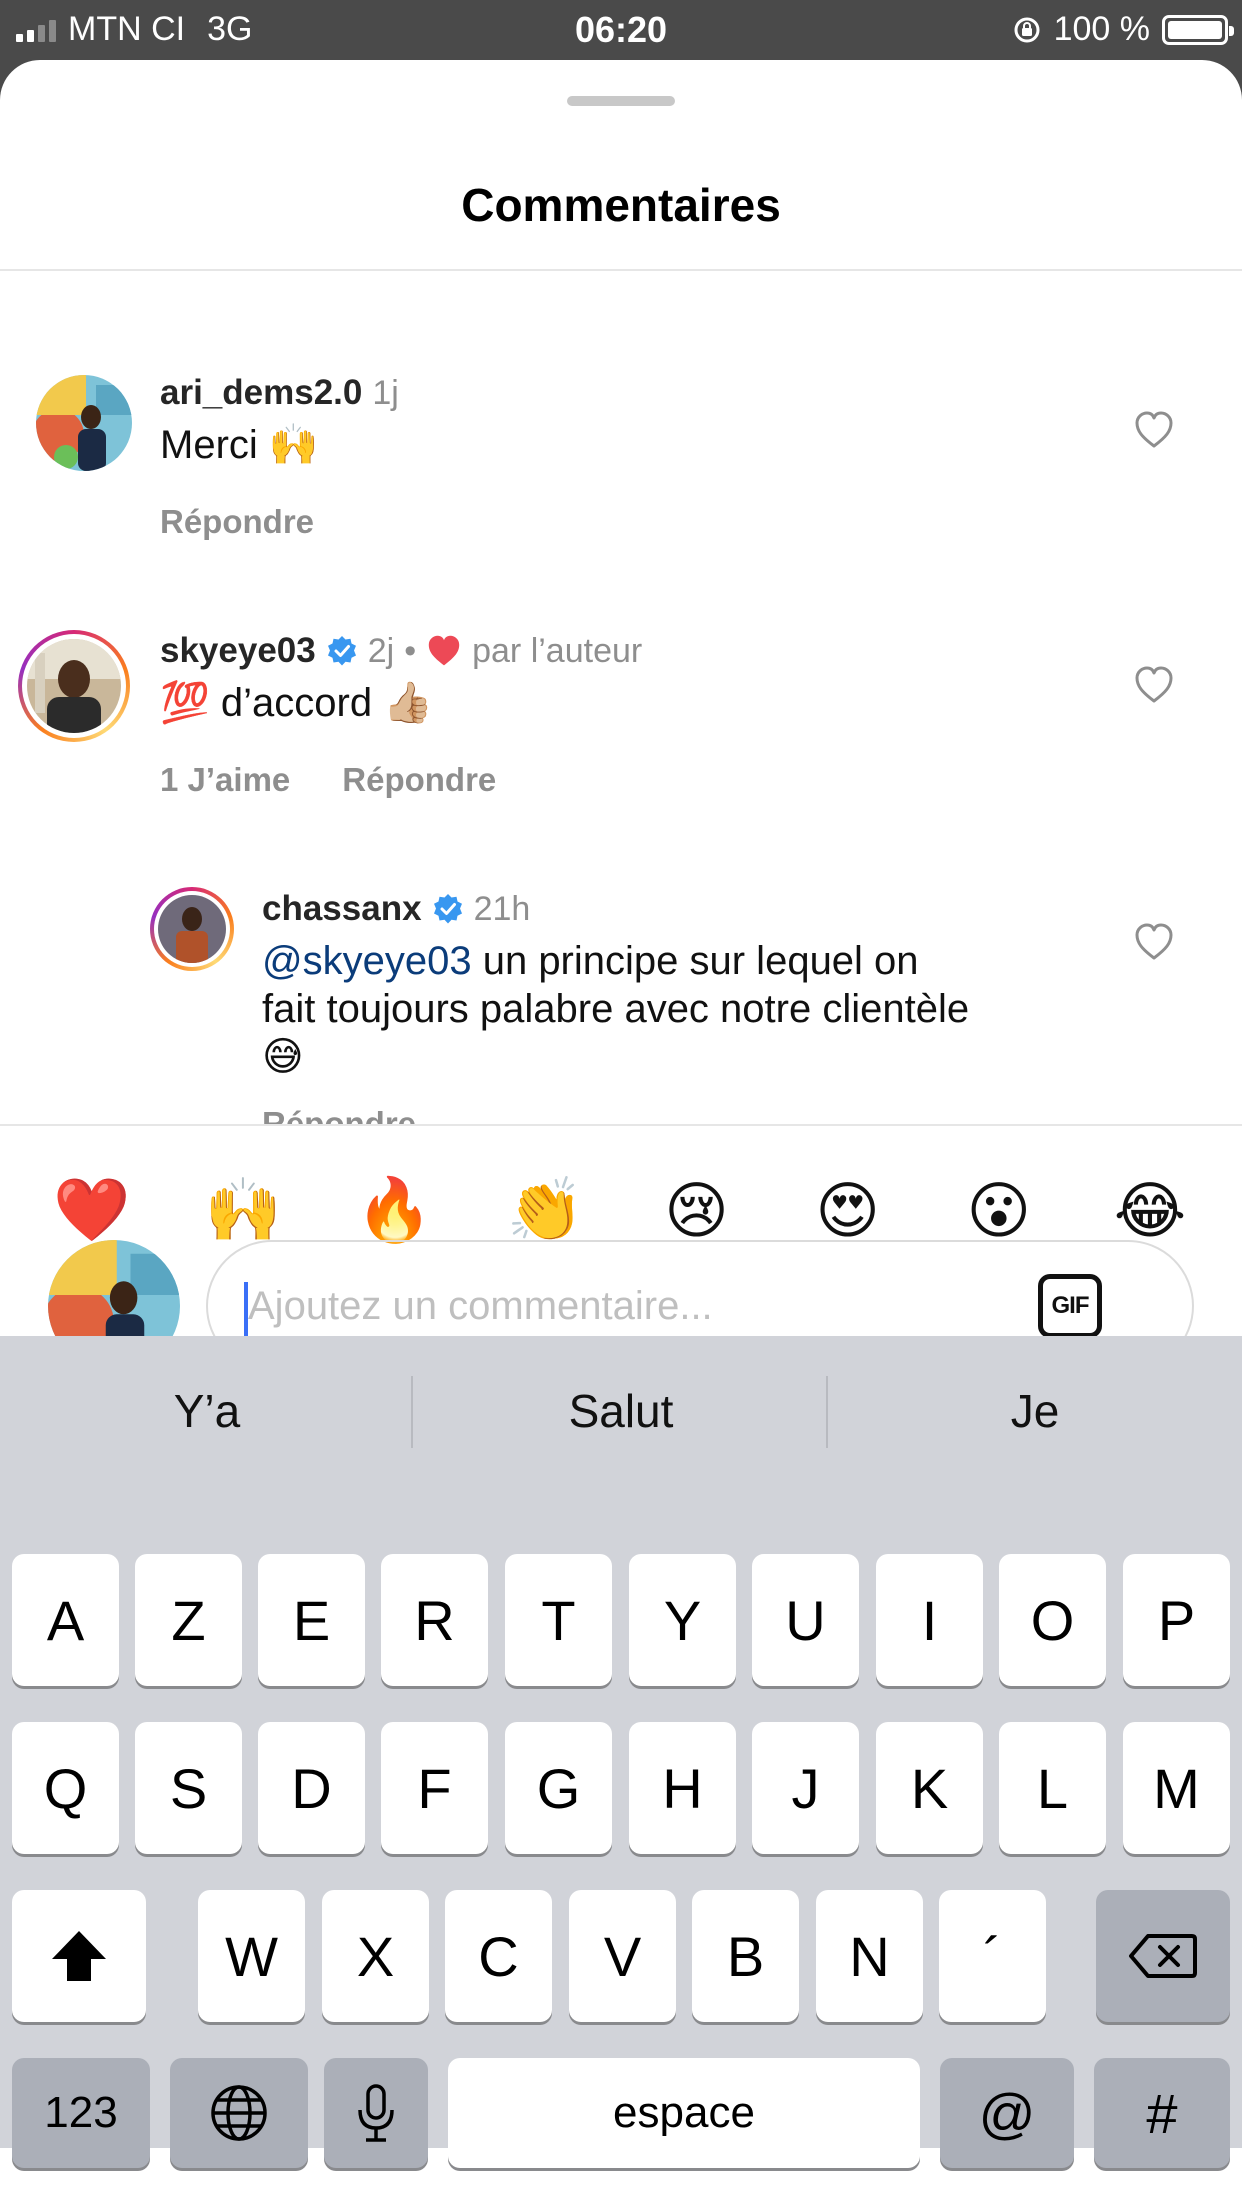 Image resolution: width=1242 pixels, height=2208 pixels. I want to click on comment-text: Merci 🙌, so click(239, 445).